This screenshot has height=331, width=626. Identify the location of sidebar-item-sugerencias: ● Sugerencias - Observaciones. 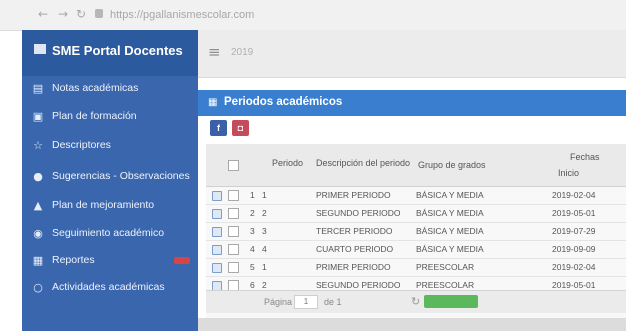
(110, 177).